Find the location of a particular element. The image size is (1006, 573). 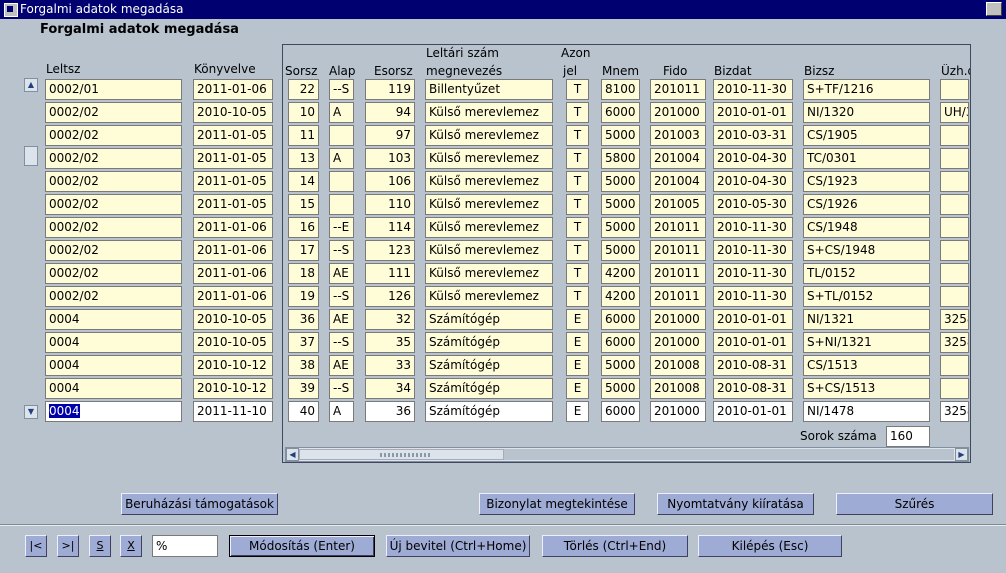

esorsz-field: 106 is located at coordinates (390, 181).